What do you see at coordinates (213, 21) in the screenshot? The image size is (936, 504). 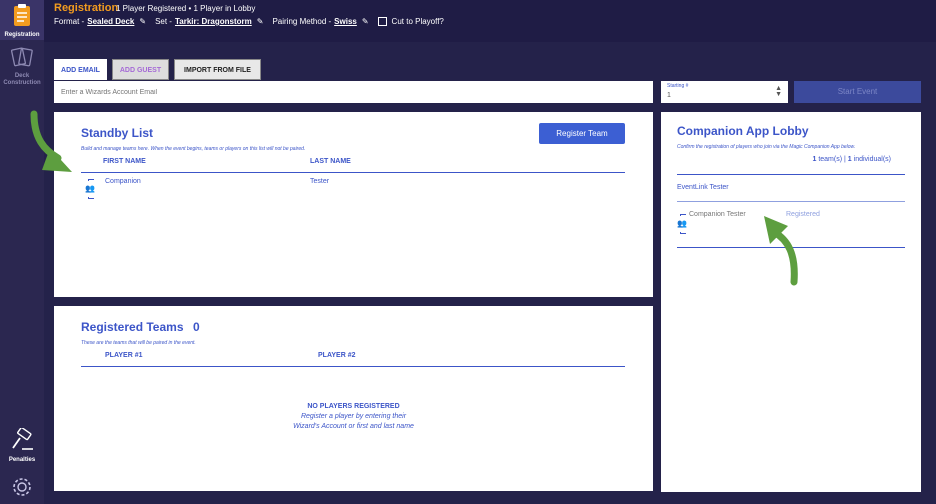 I see `set-value: Tarkir: Dragonstorm` at bounding box center [213, 21].